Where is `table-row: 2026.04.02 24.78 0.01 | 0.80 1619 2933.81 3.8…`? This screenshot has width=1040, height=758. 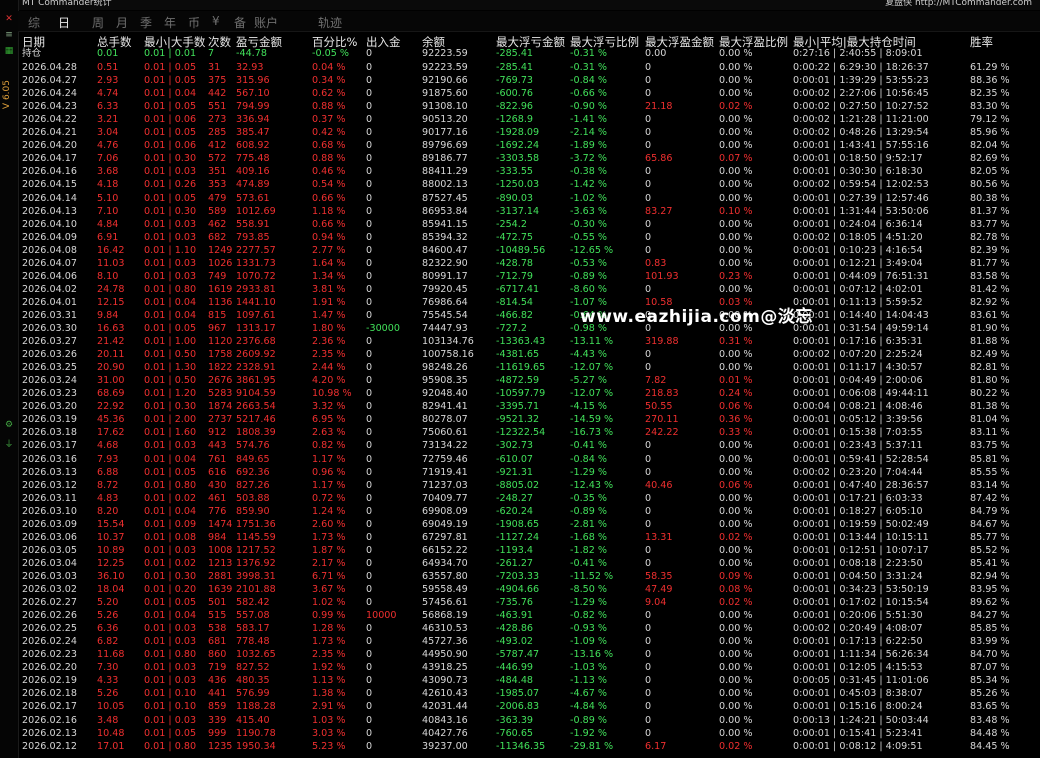 table-row: 2026.04.02 24.78 0.01 | 0.80 1619 2933.81 3.8… is located at coordinates (531, 289).